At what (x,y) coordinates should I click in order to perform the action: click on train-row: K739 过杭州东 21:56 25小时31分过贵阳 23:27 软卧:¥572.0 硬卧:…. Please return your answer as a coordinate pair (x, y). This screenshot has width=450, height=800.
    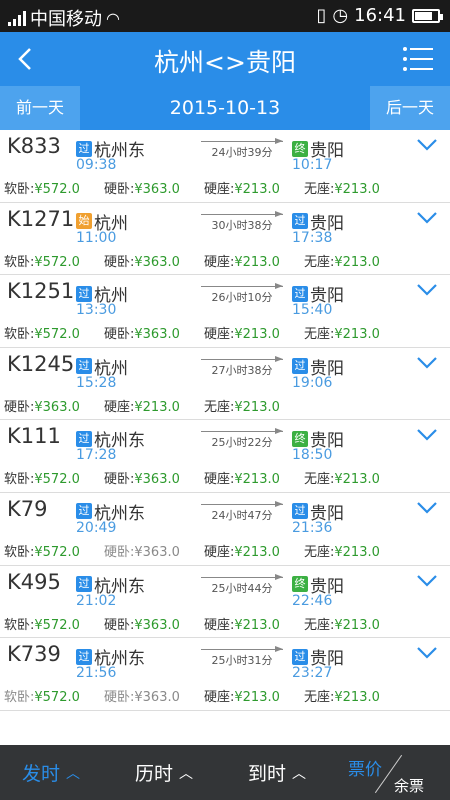
    Looking at the image, I should click on (225, 674).